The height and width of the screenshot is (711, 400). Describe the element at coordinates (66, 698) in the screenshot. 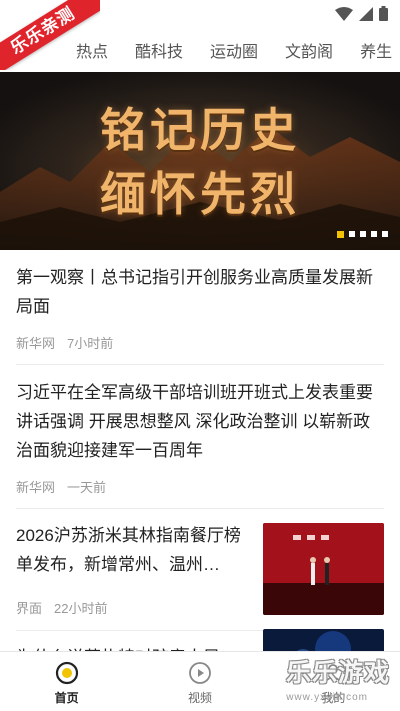

I see `nav-home-label: 首页` at that location.